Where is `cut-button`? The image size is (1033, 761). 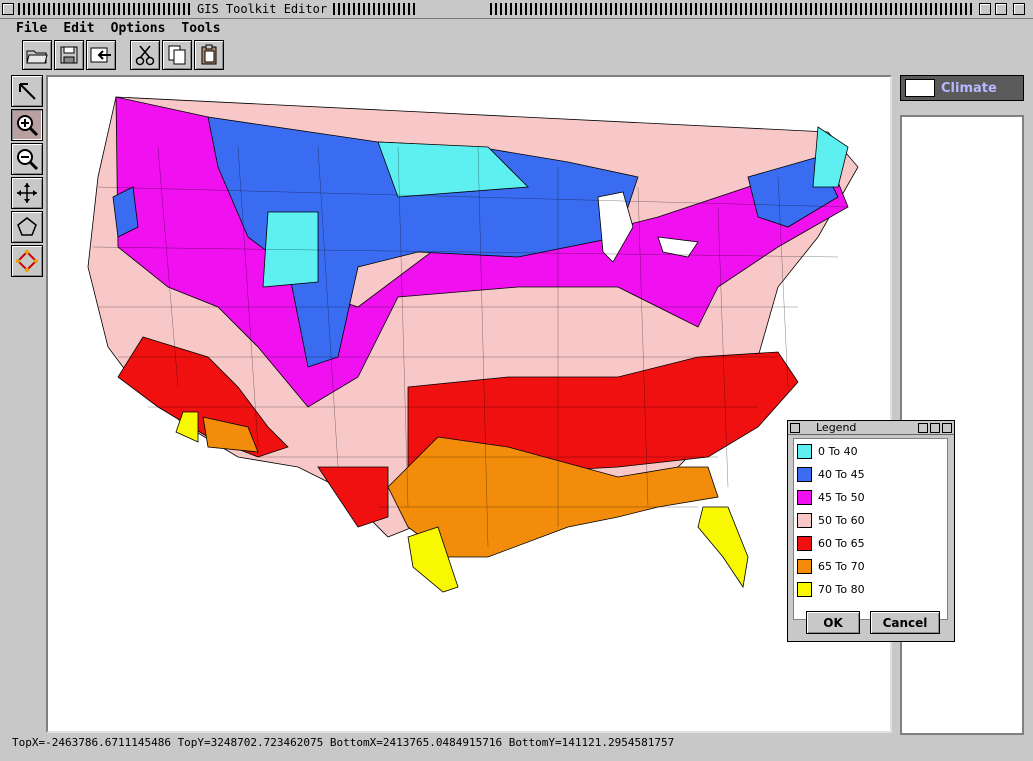
cut-button is located at coordinates (145, 55).